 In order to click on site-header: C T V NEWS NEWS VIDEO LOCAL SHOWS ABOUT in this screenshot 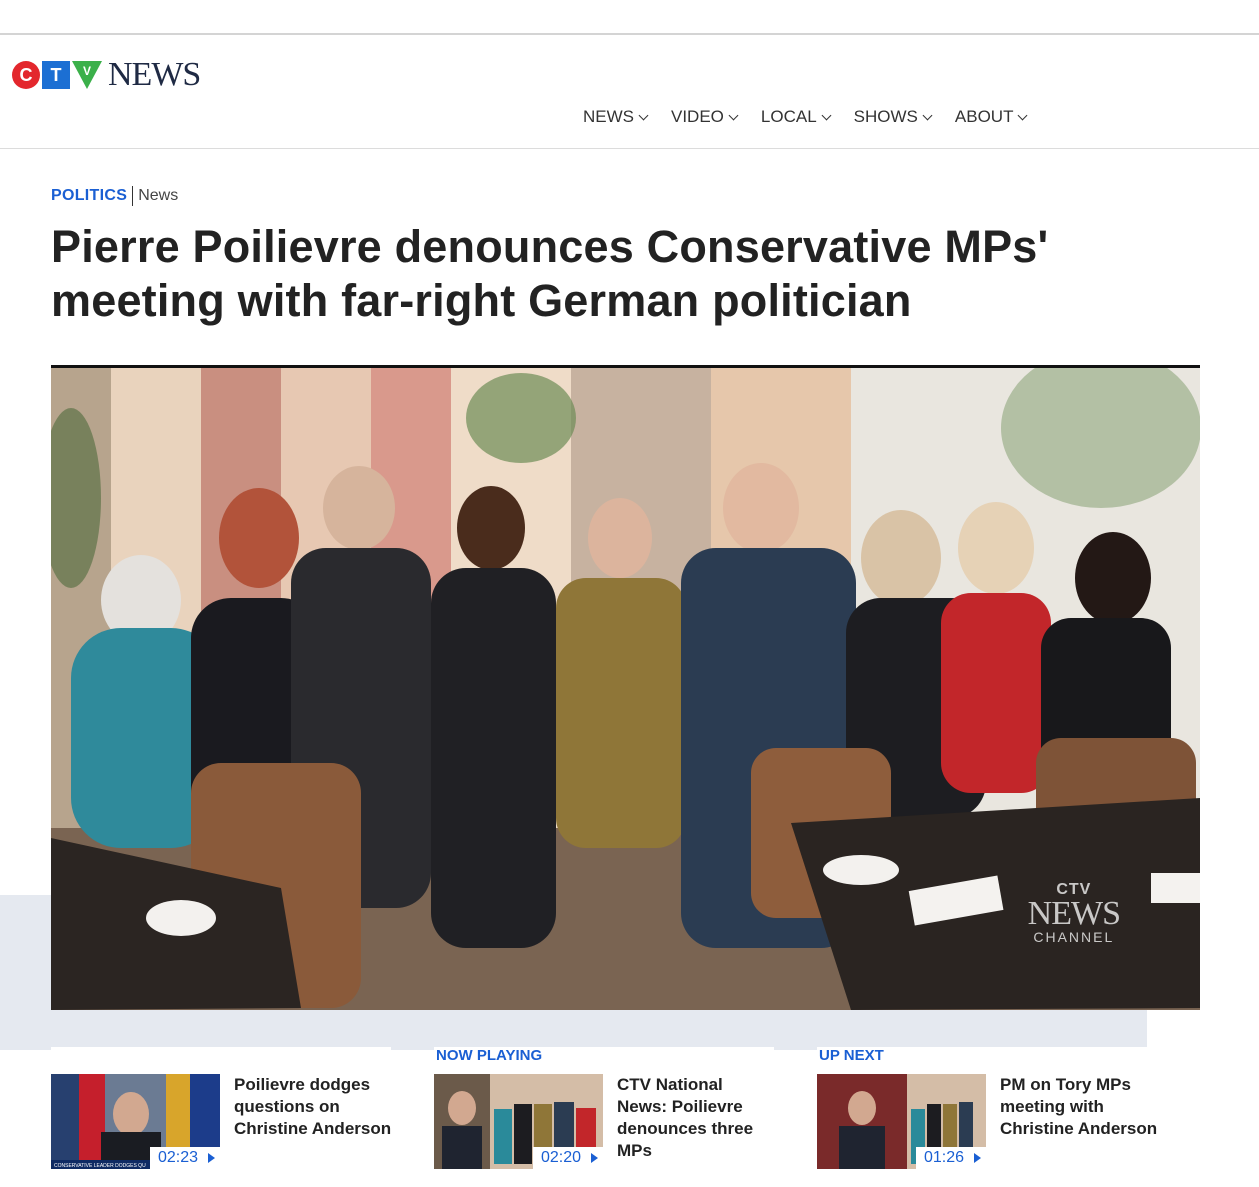, I will do `click(629, 92)`.